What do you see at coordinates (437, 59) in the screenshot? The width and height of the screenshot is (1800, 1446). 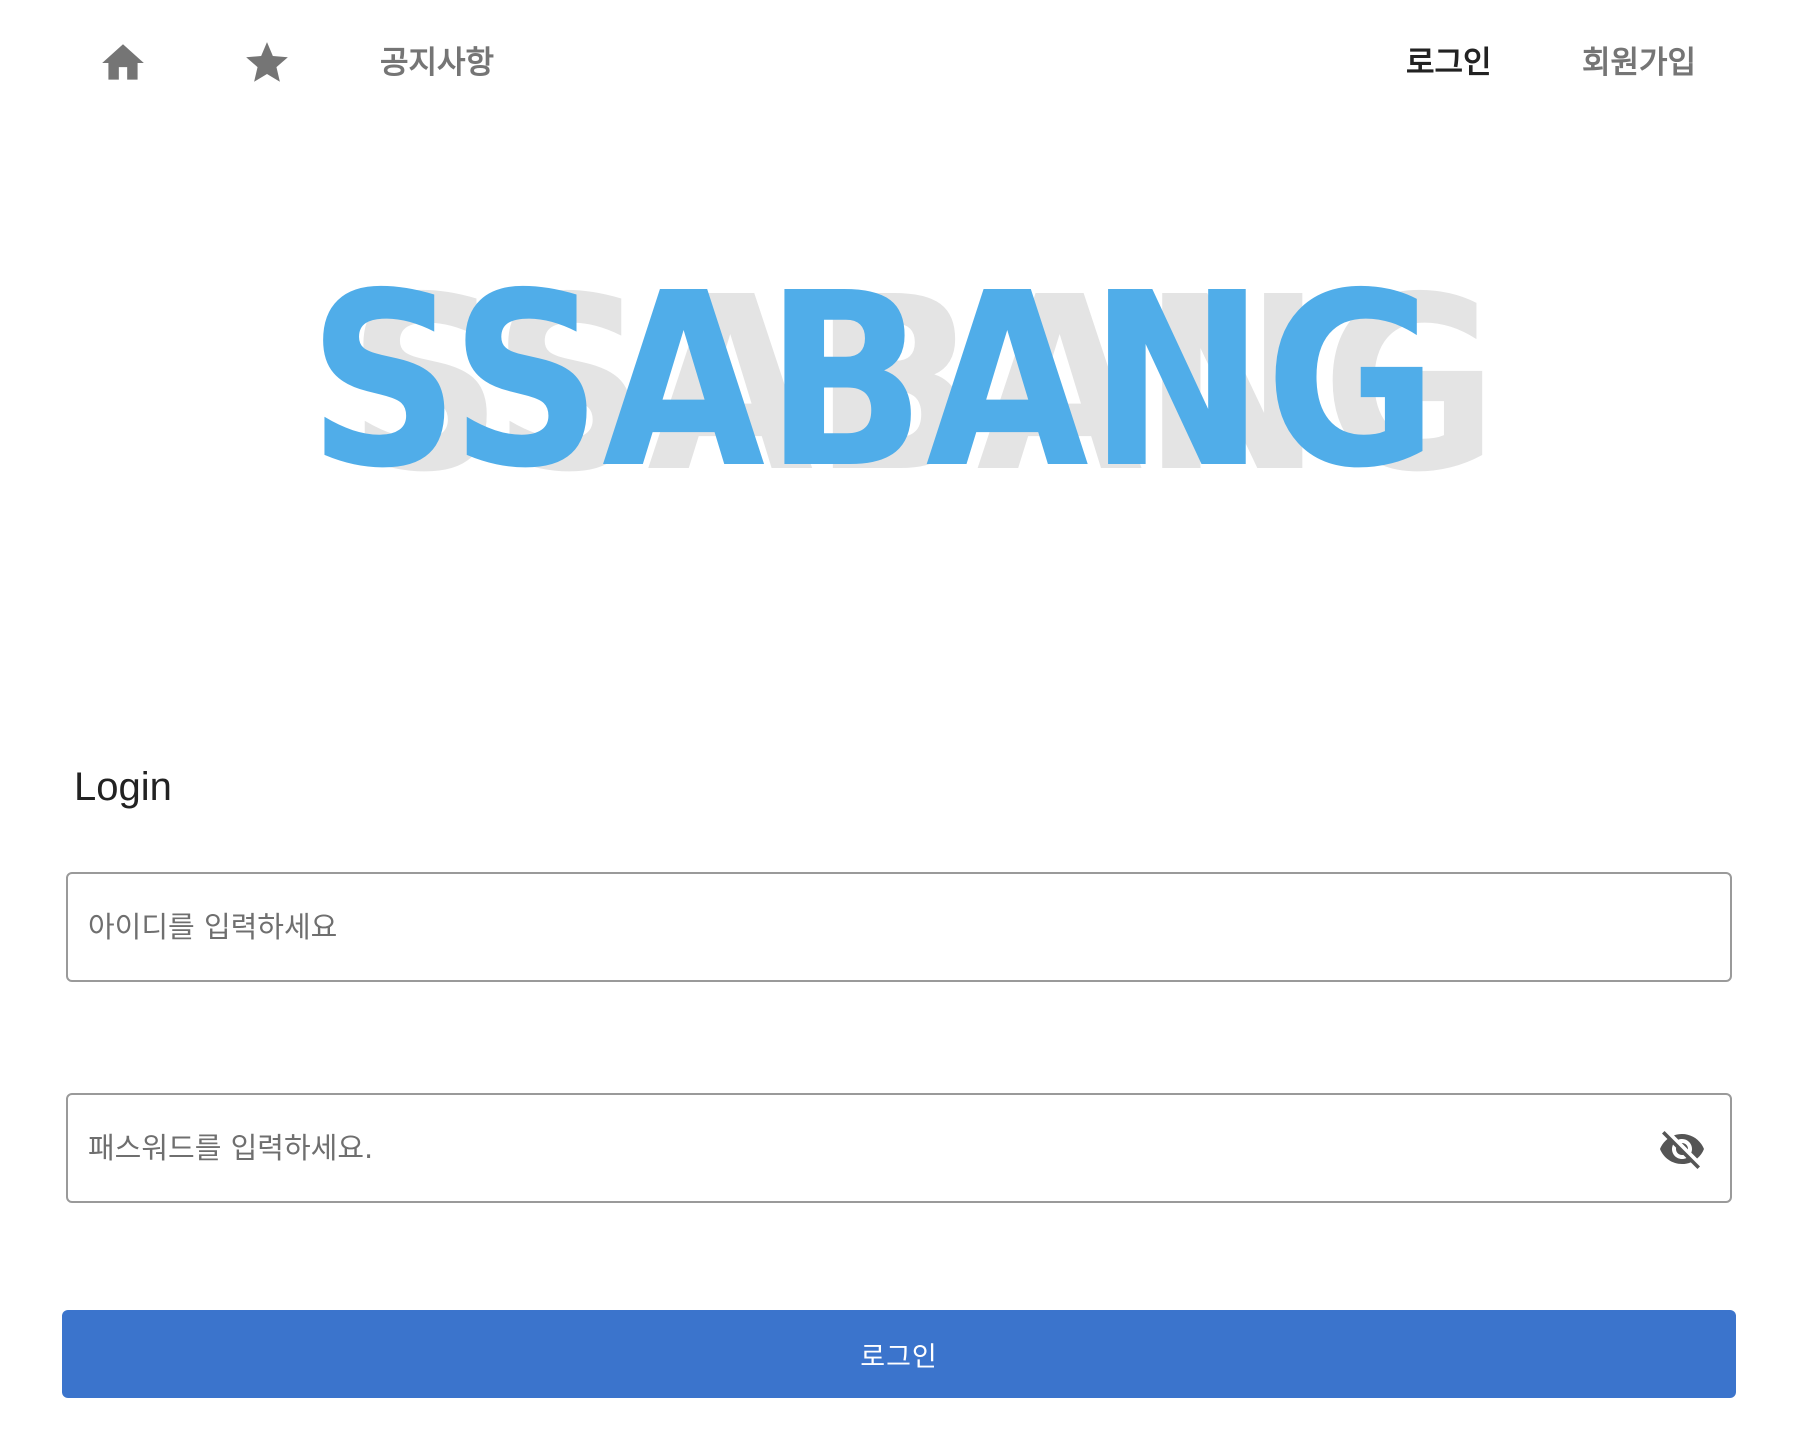 I see `nav-notice-link: 공지사항` at bounding box center [437, 59].